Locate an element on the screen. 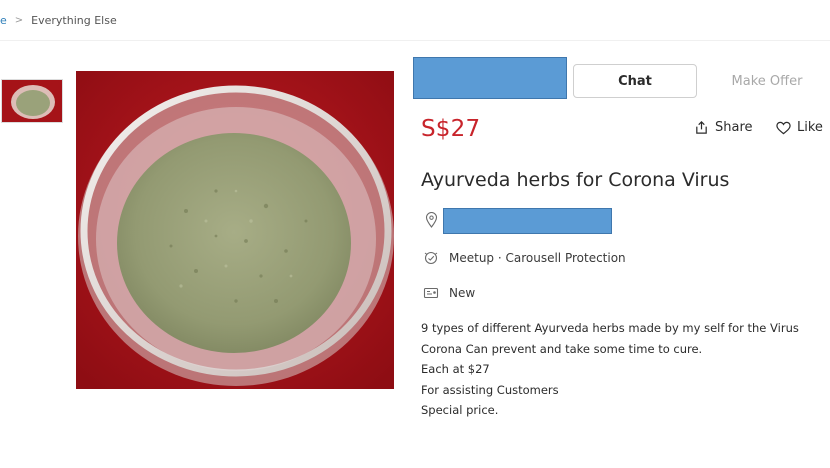  like-button: Like is located at coordinates (799, 127).